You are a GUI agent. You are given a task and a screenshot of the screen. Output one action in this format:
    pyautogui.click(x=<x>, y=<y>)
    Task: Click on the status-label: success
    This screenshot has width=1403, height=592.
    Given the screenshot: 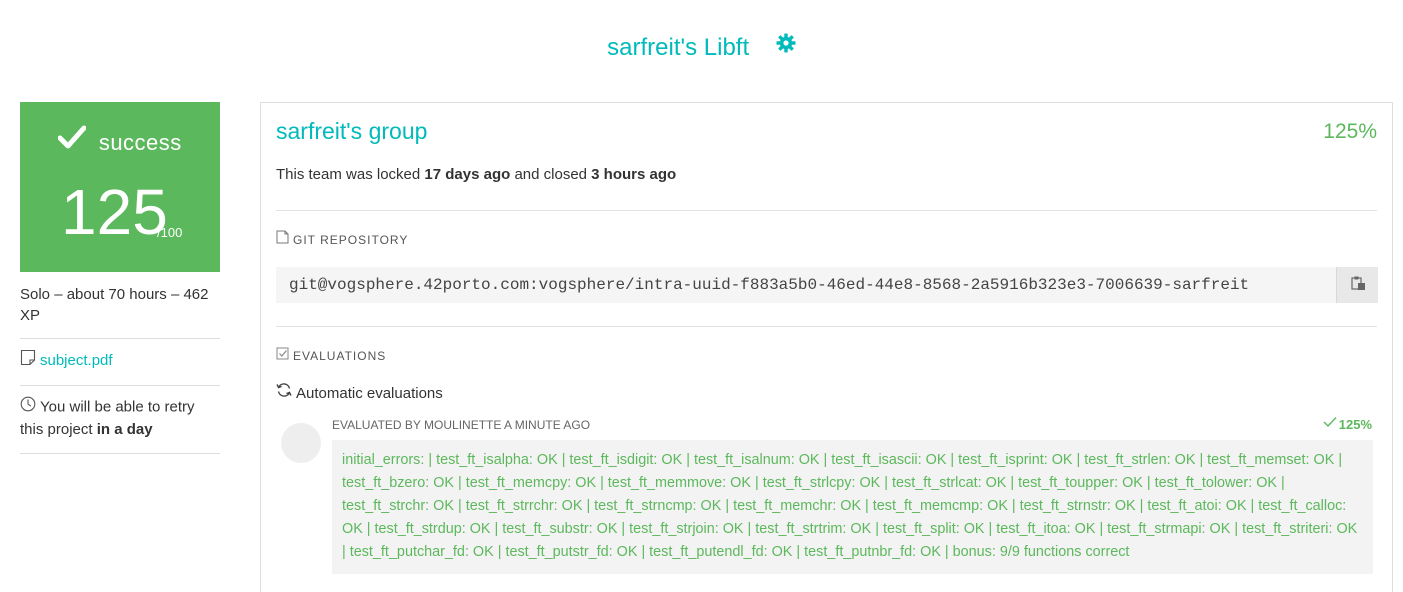 What is the action you would take?
    pyautogui.click(x=140, y=142)
    